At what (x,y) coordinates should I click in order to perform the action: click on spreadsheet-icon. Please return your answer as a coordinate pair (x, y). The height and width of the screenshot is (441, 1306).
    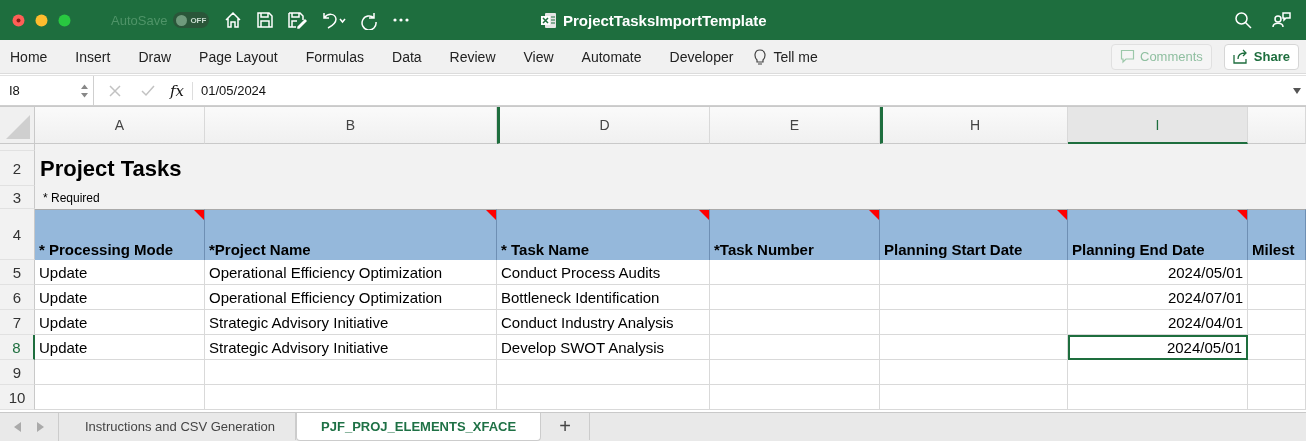
    Looking at the image, I should click on (548, 20).